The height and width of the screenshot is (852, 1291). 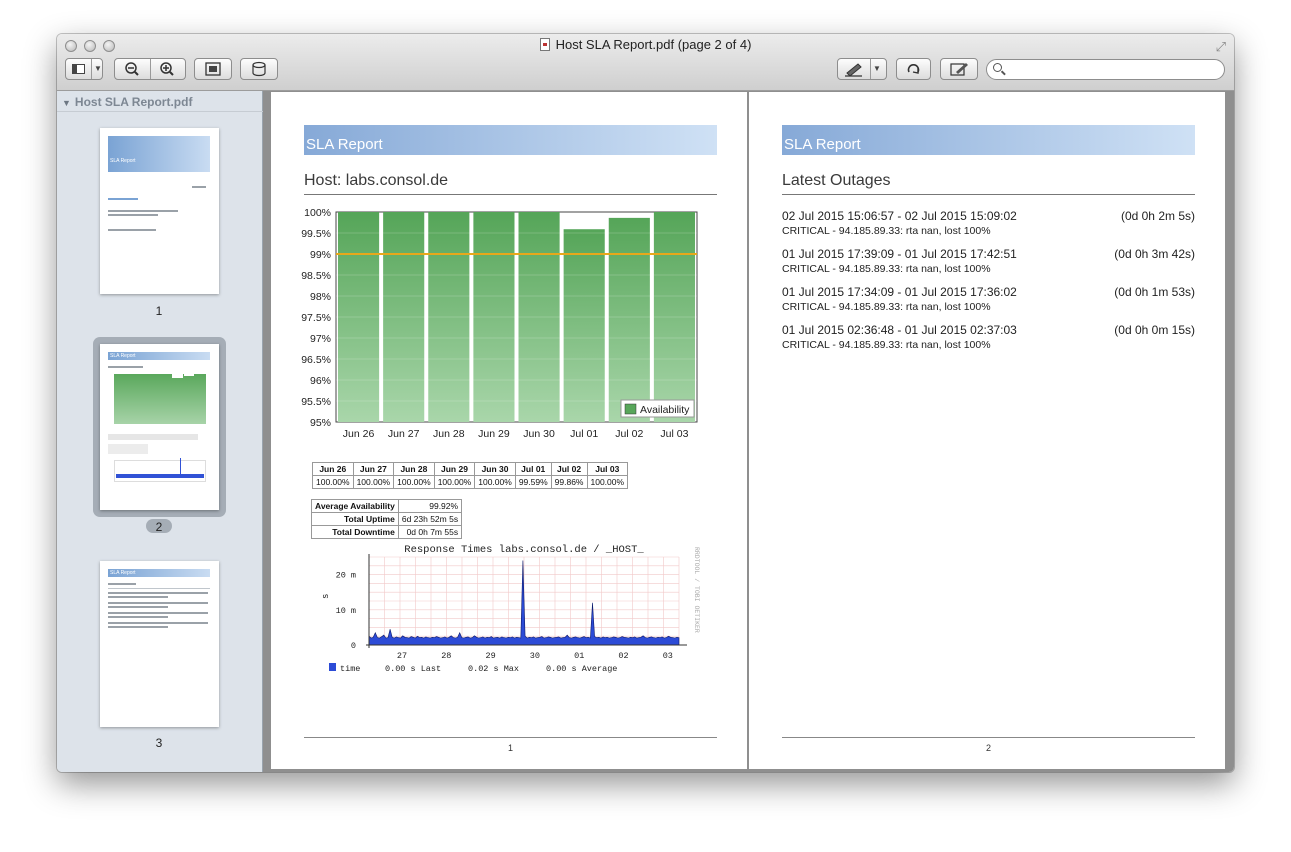 I want to click on x-tick-label: 30, so click(x=535, y=656).